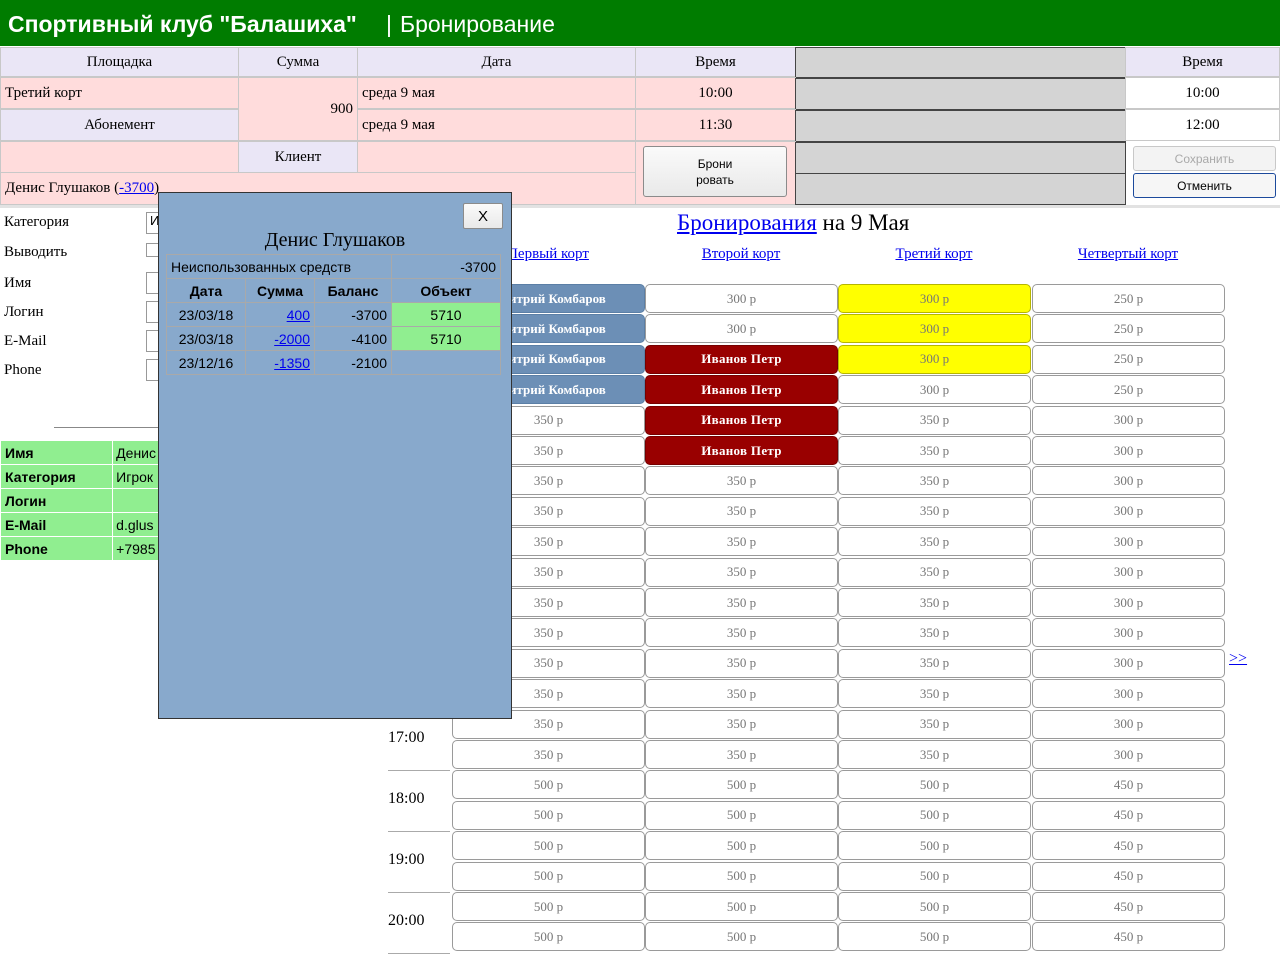 The height and width of the screenshot is (960, 1280). Describe the element at coordinates (119, 125) in the screenshot. I see `type-value: Абонемент` at that location.